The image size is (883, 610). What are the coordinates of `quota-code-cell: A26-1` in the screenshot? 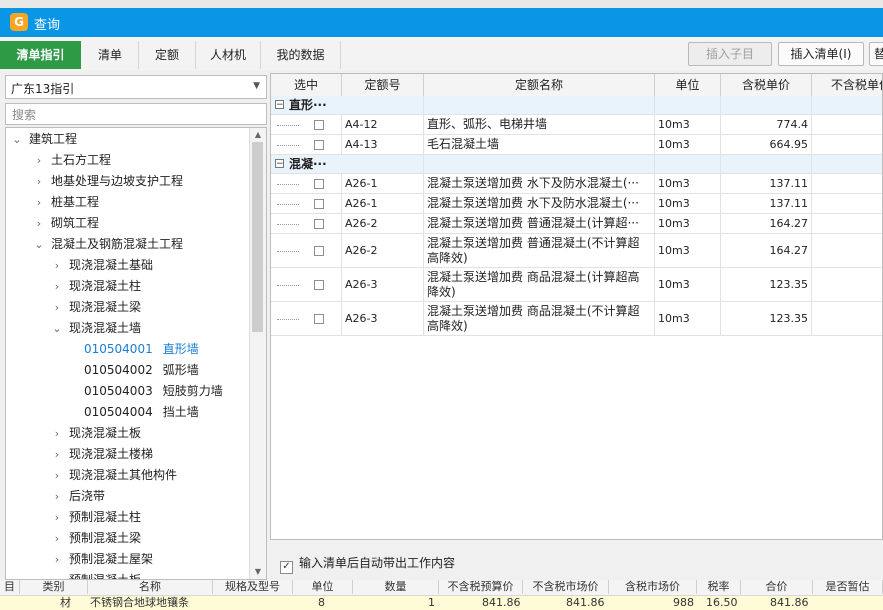 It's located at (383, 203).